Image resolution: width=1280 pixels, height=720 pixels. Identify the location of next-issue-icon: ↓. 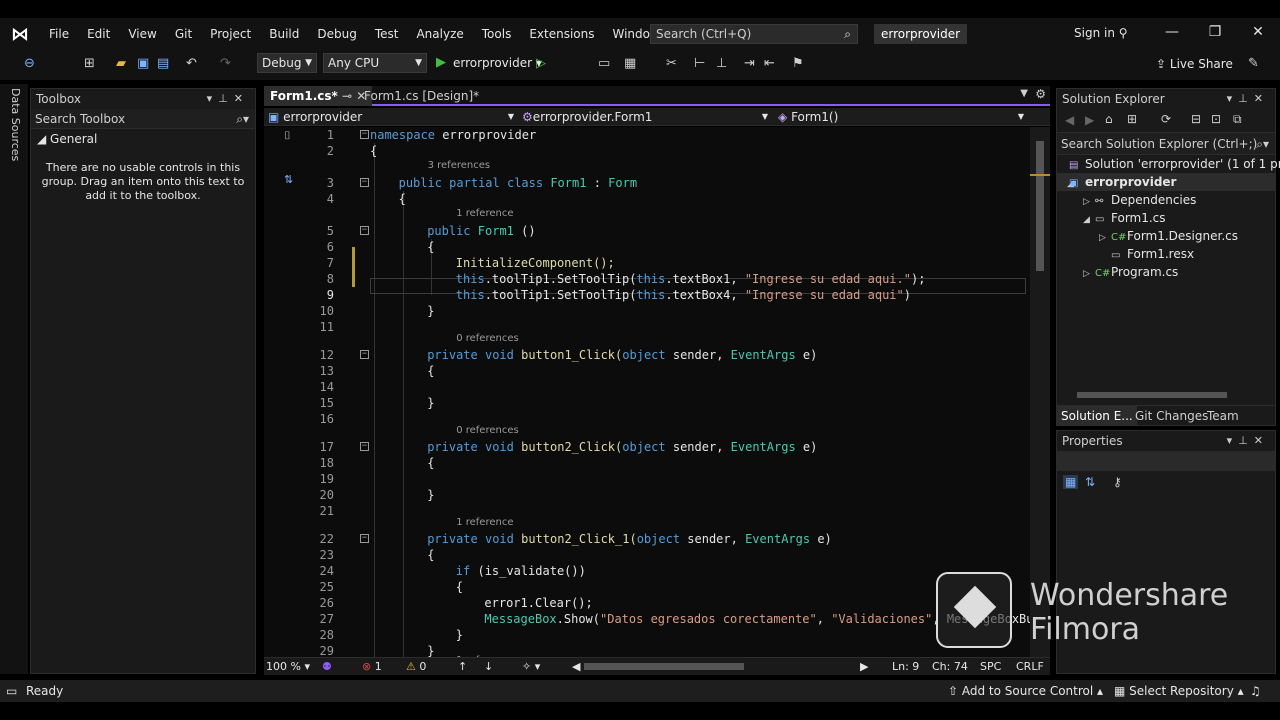
(488, 667).